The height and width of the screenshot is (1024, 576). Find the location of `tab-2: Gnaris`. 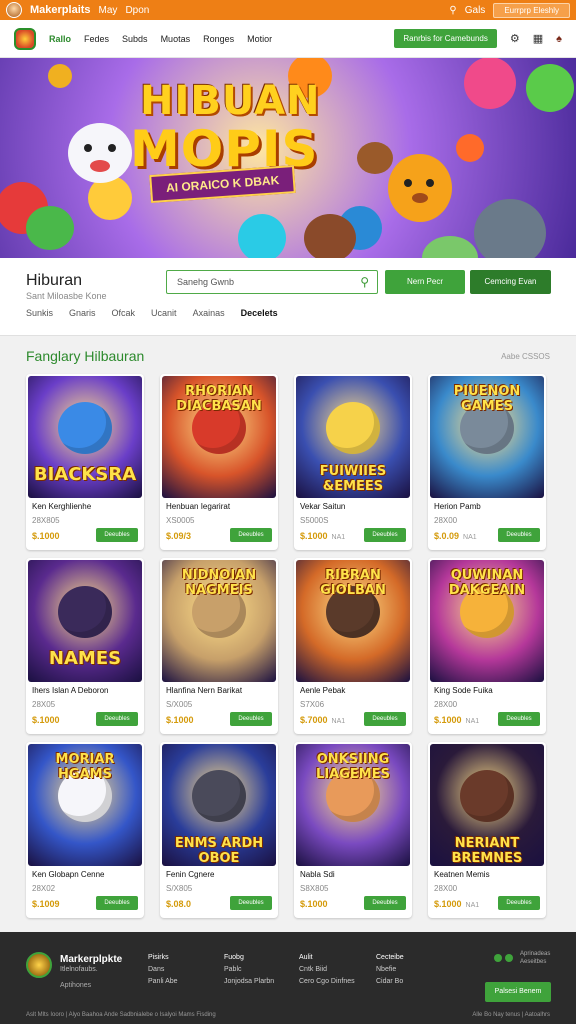

tab-2: Gnaris is located at coordinates (82, 313).